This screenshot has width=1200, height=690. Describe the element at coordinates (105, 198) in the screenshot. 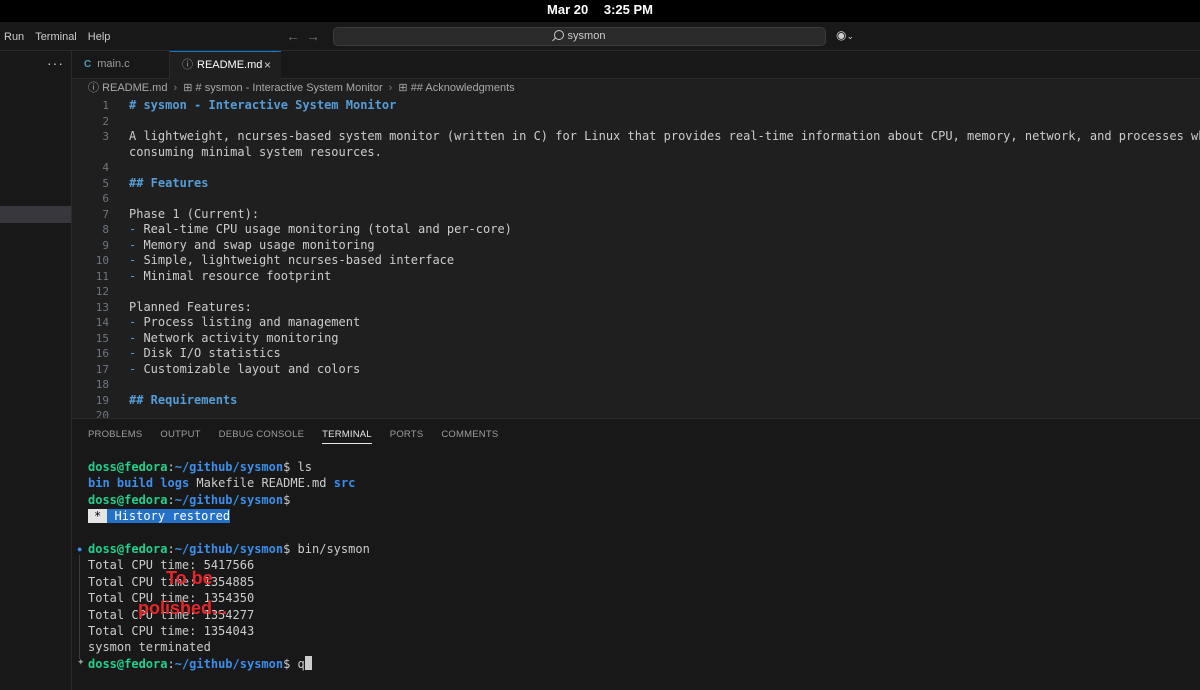

I see `line-number: 6` at that location.